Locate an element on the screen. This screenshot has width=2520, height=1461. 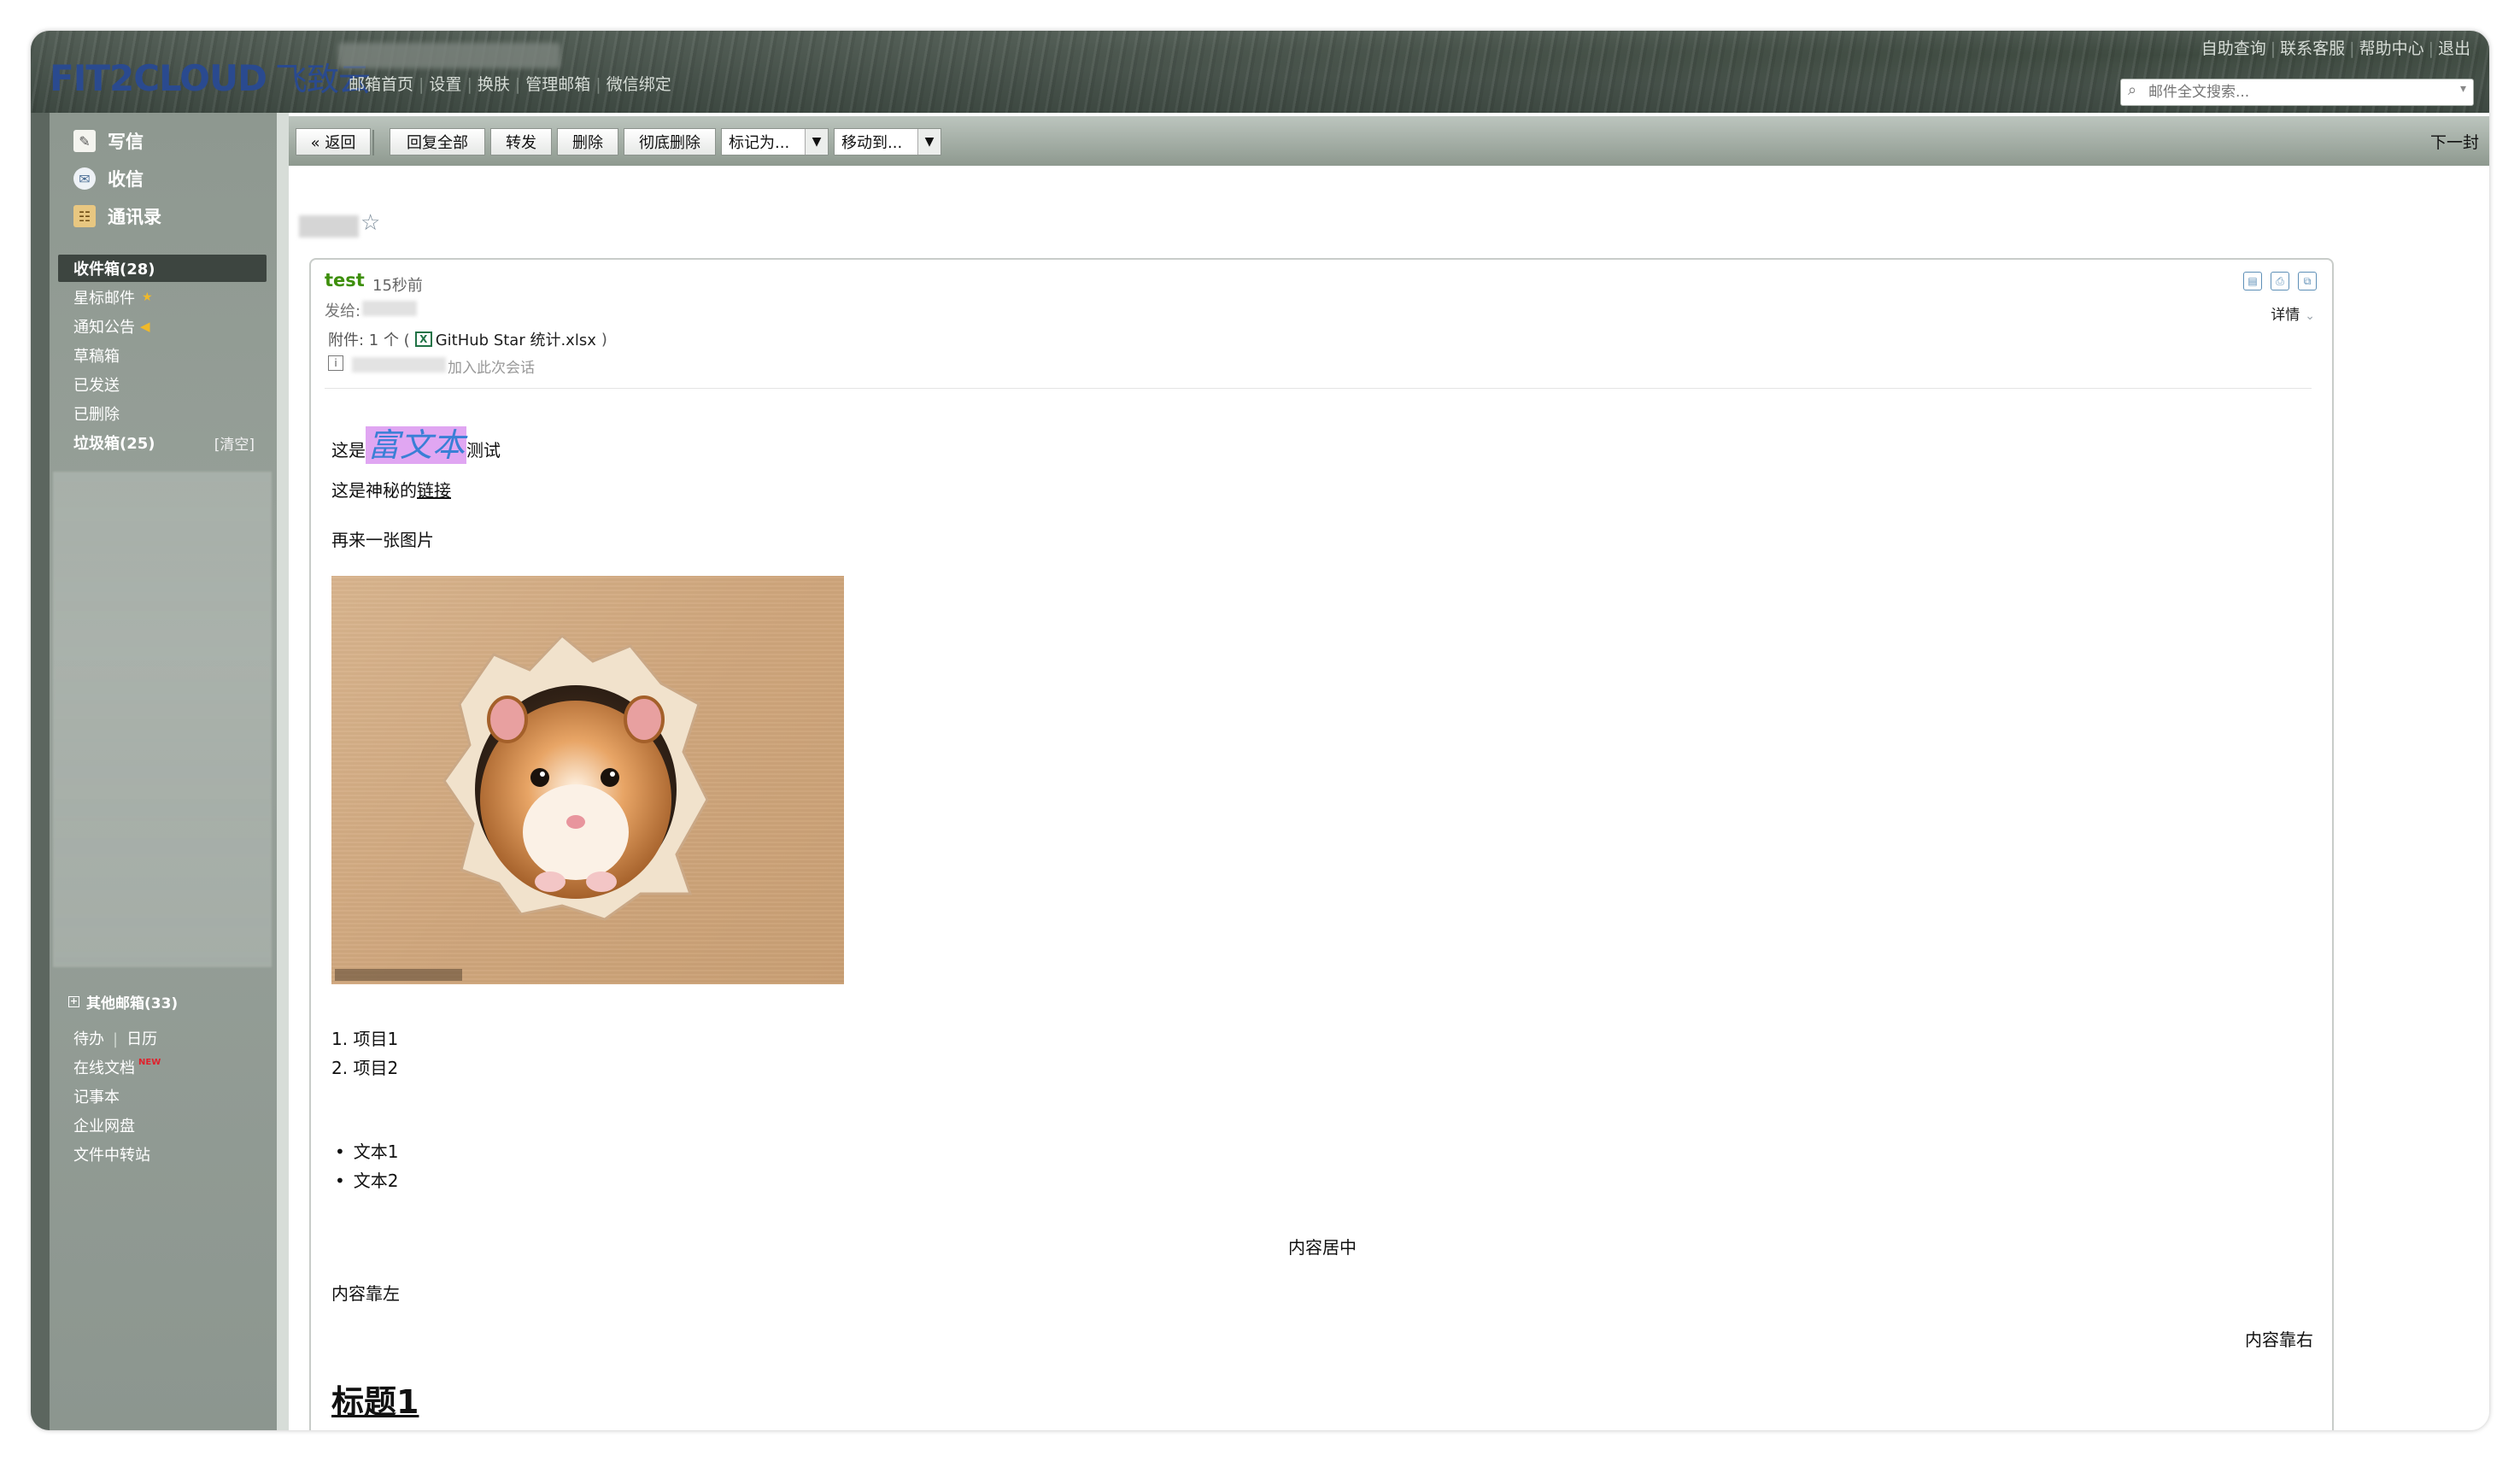
new-window-icon: ⧉ is located at coordinates (2307, 281).